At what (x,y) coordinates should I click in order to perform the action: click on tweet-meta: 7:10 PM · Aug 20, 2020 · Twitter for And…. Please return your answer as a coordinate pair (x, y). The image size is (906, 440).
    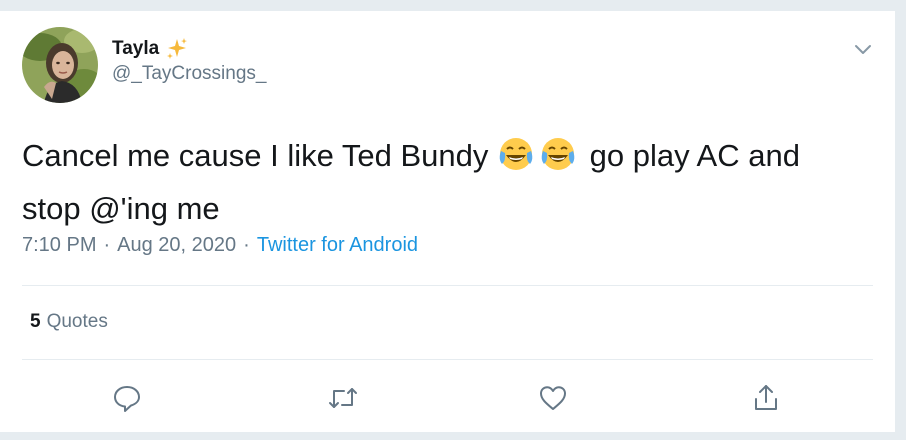
    Looking at the image, I should click on (220, 245).